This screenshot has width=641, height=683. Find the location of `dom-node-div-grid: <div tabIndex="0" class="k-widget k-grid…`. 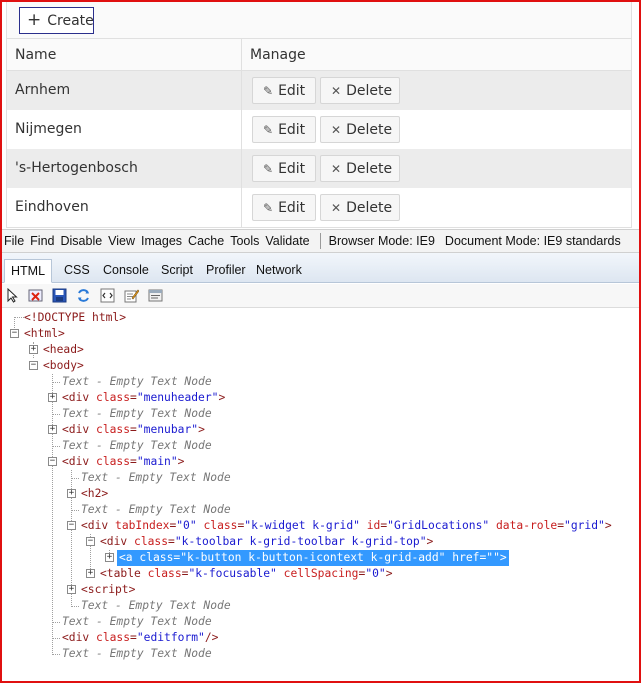

dom-node-div-grid: <div tabIndex="0" class="k-widget k-grid… is located at coordinates (346, 526).